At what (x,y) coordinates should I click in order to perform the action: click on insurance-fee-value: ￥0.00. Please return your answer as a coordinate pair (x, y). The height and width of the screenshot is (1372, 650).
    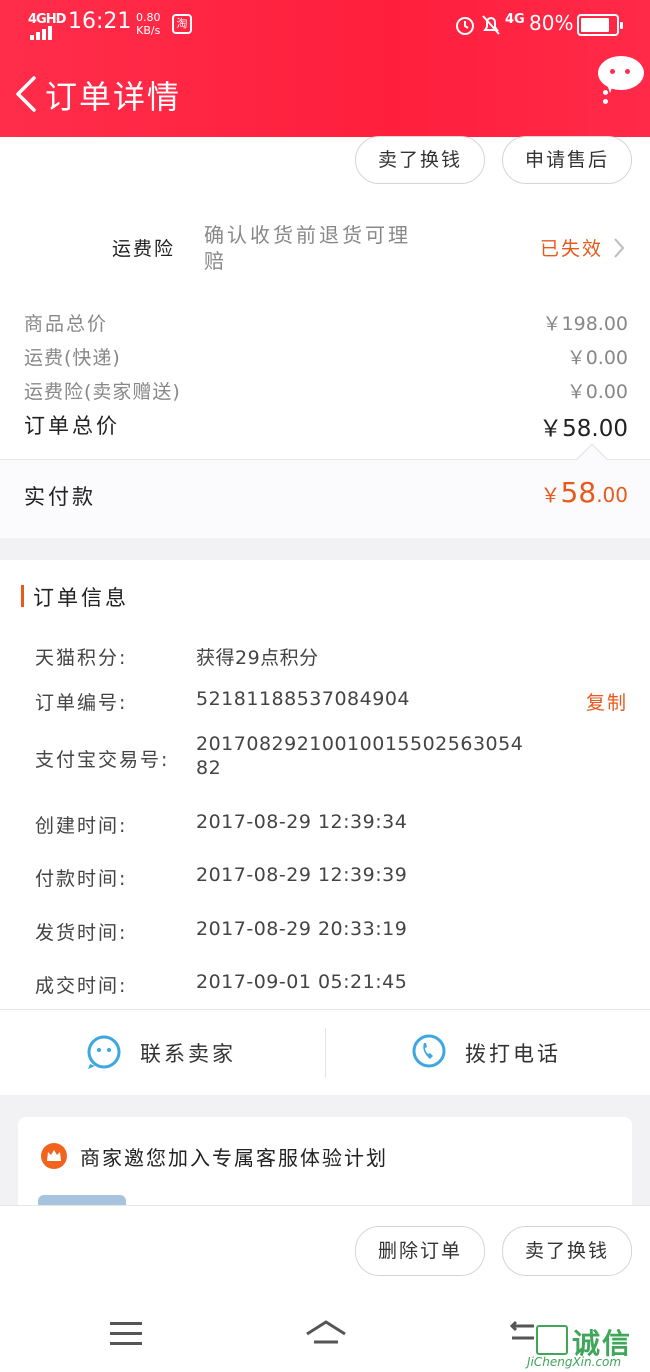
    Looking at the image, I should click on (597, 392).